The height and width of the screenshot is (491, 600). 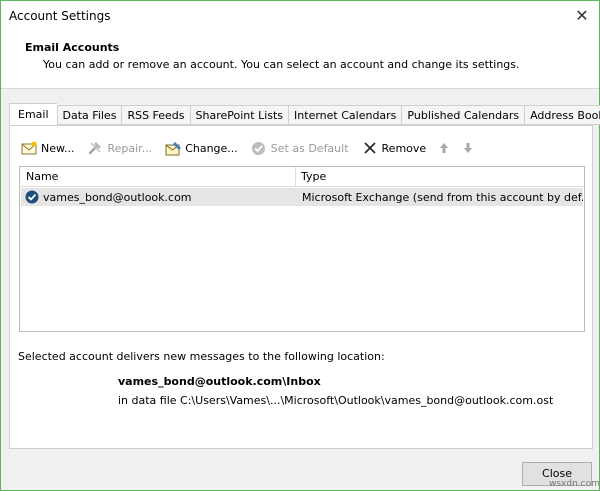 I want to click on set-as-default-label: Set as Default, so click(x=309, y=148).